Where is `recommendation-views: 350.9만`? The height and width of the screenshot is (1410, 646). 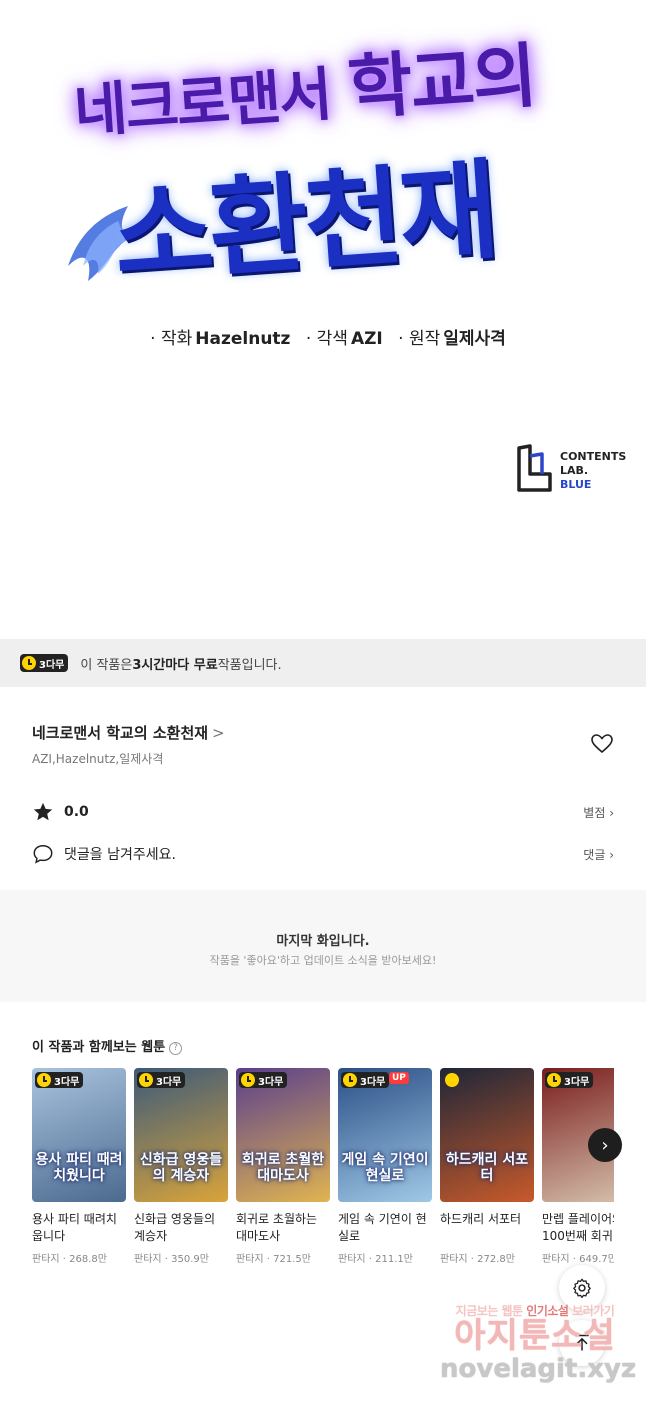
recommendation-views: 350.9만 is located at coordinates (190, 1259).